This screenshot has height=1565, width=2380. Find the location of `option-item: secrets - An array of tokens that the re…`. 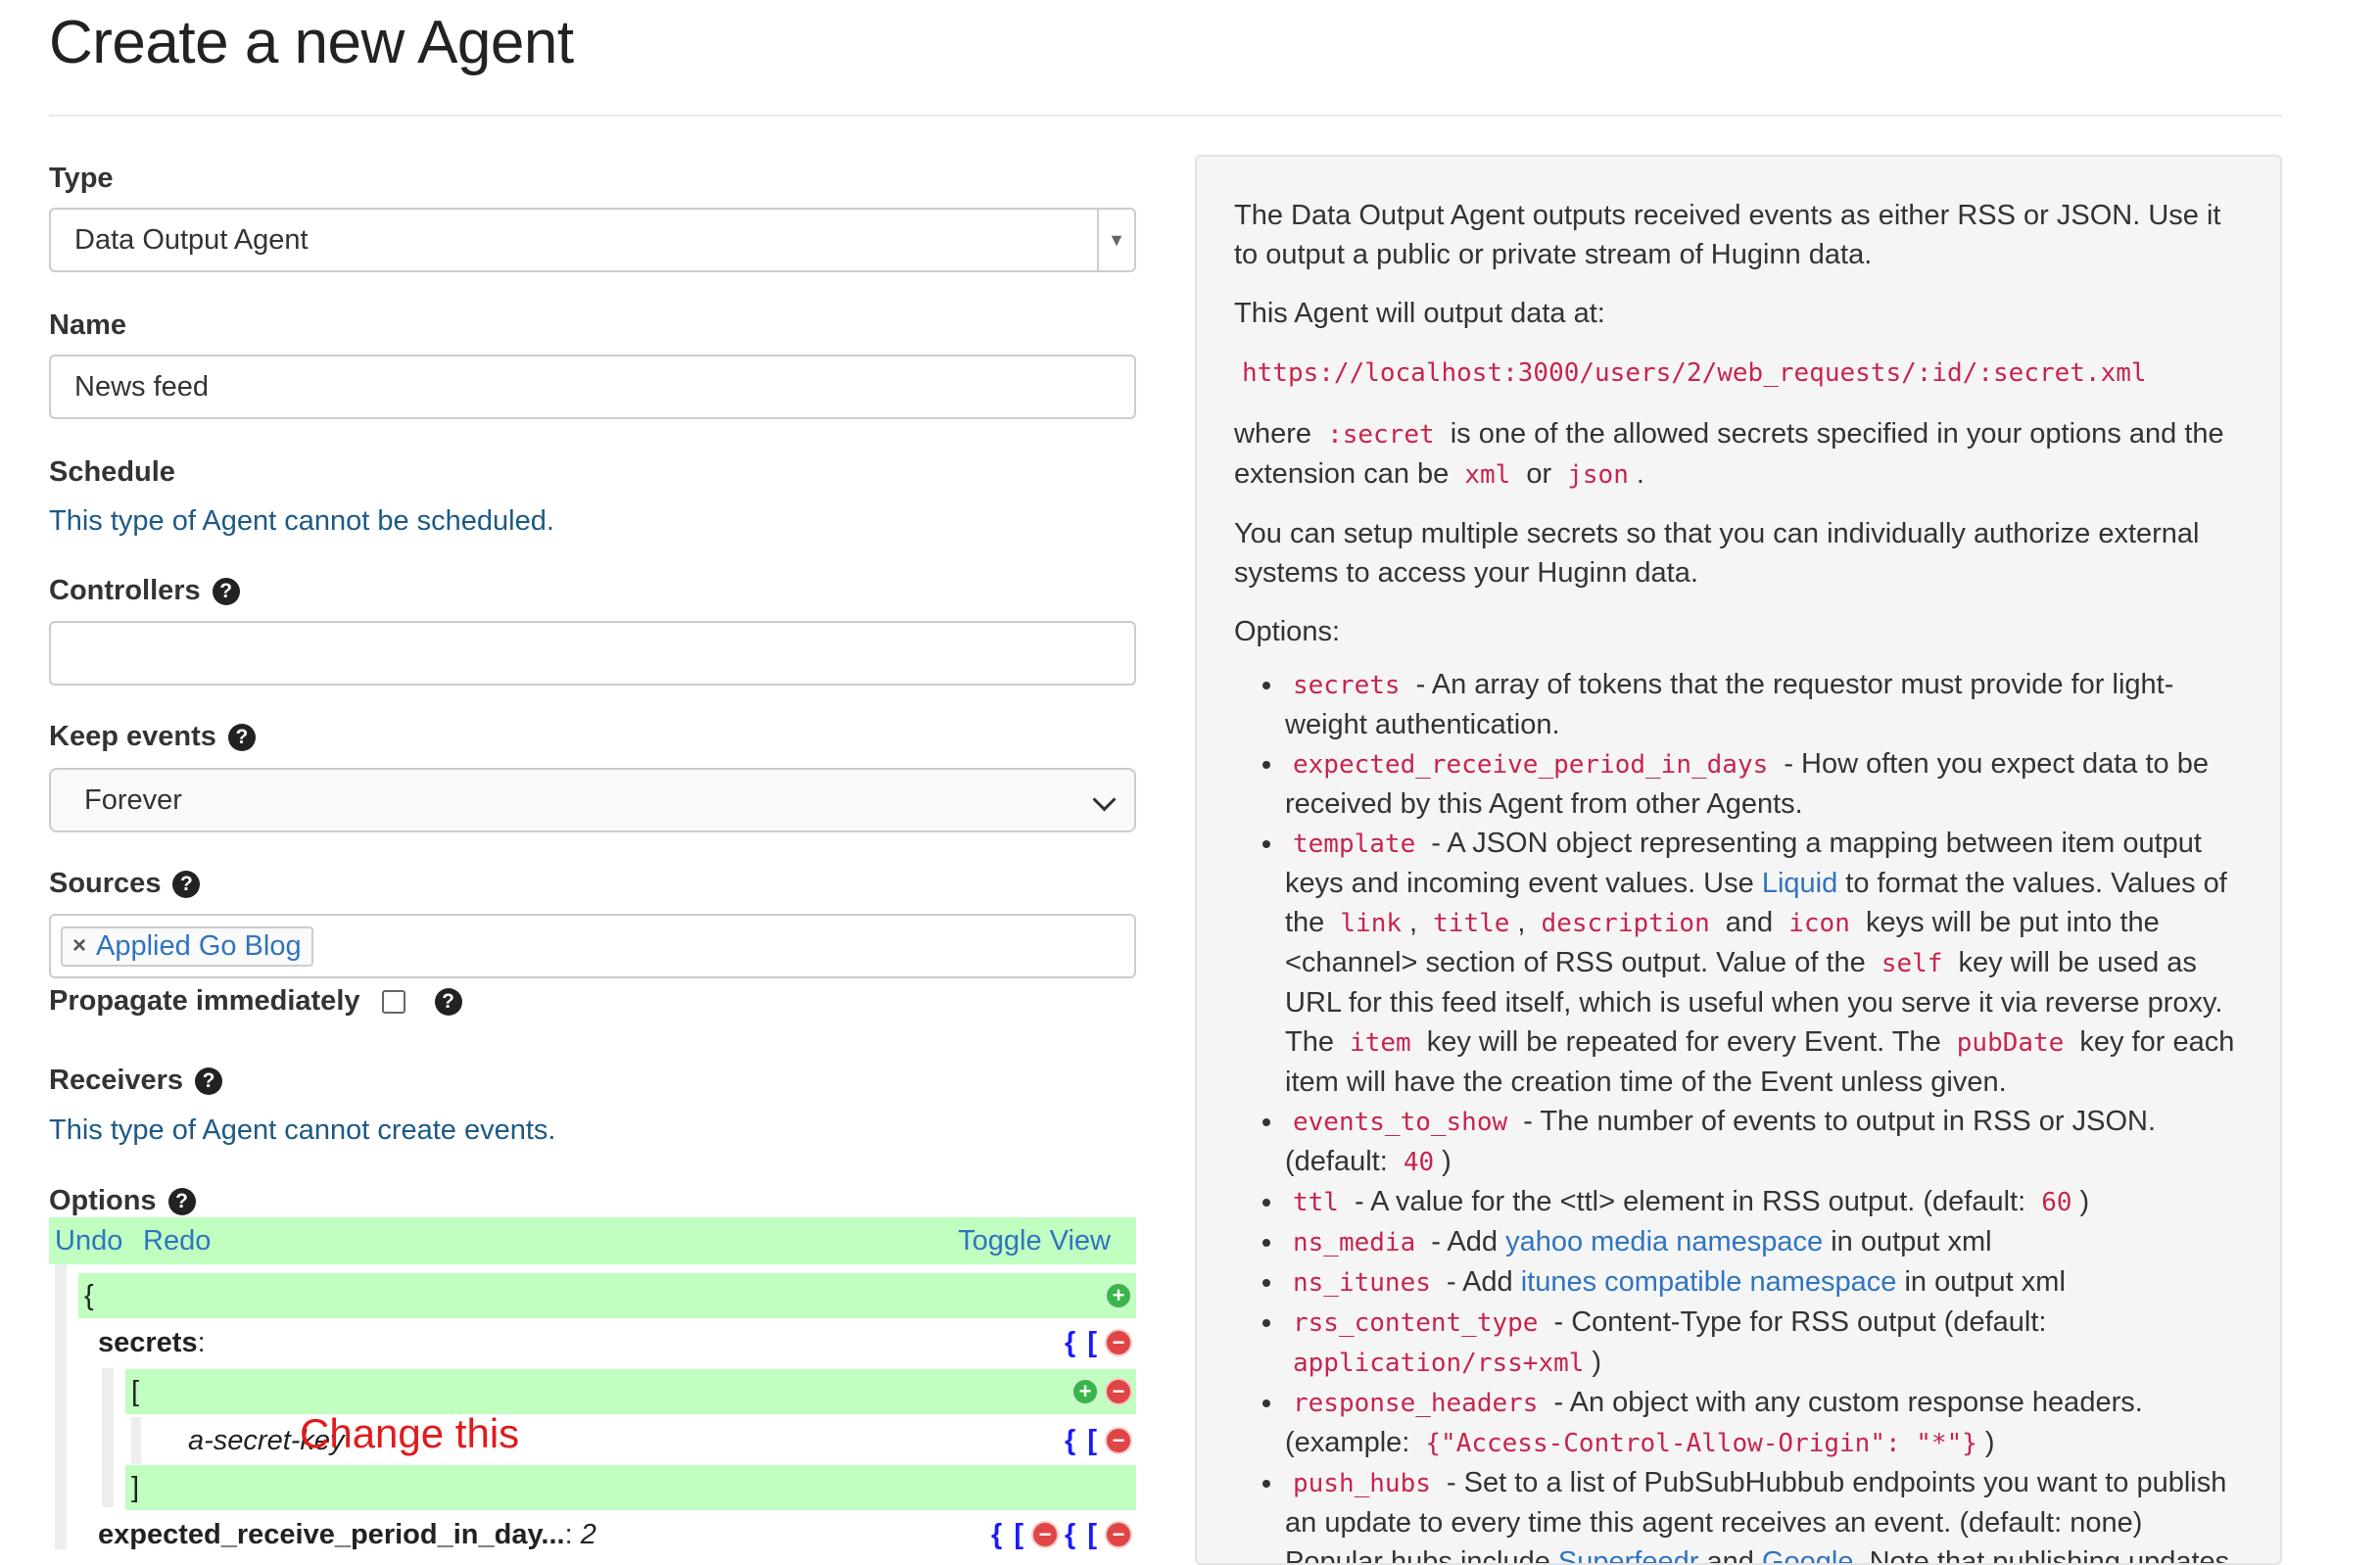

option-item: secrets - An array of tokens that the re… is located at coordinates (1764, 705).